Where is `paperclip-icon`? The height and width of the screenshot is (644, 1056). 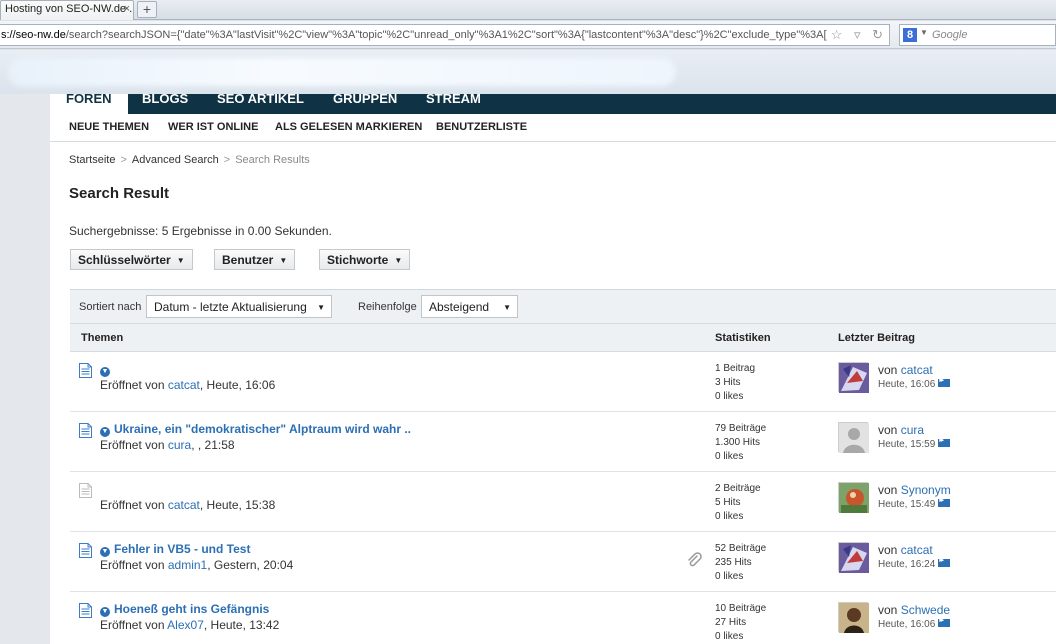 paperclip-icon is located at coordinates (694, 560).